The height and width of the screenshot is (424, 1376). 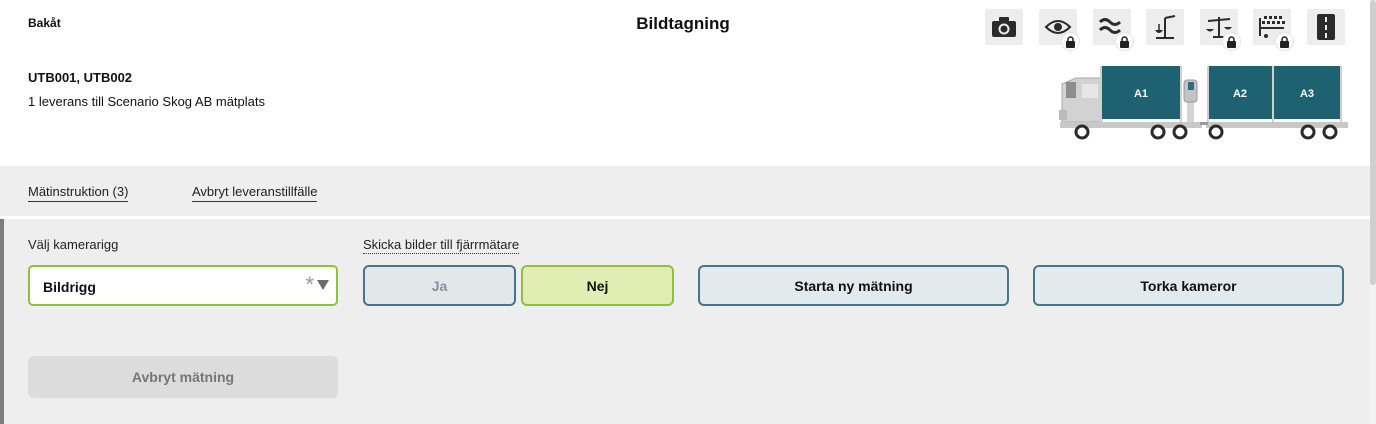 What do you see at coordinates (78, 193) in the screenshot?
I see `tab-instructions: Mätinstruktion (3)` at bounding box center [78, 193].